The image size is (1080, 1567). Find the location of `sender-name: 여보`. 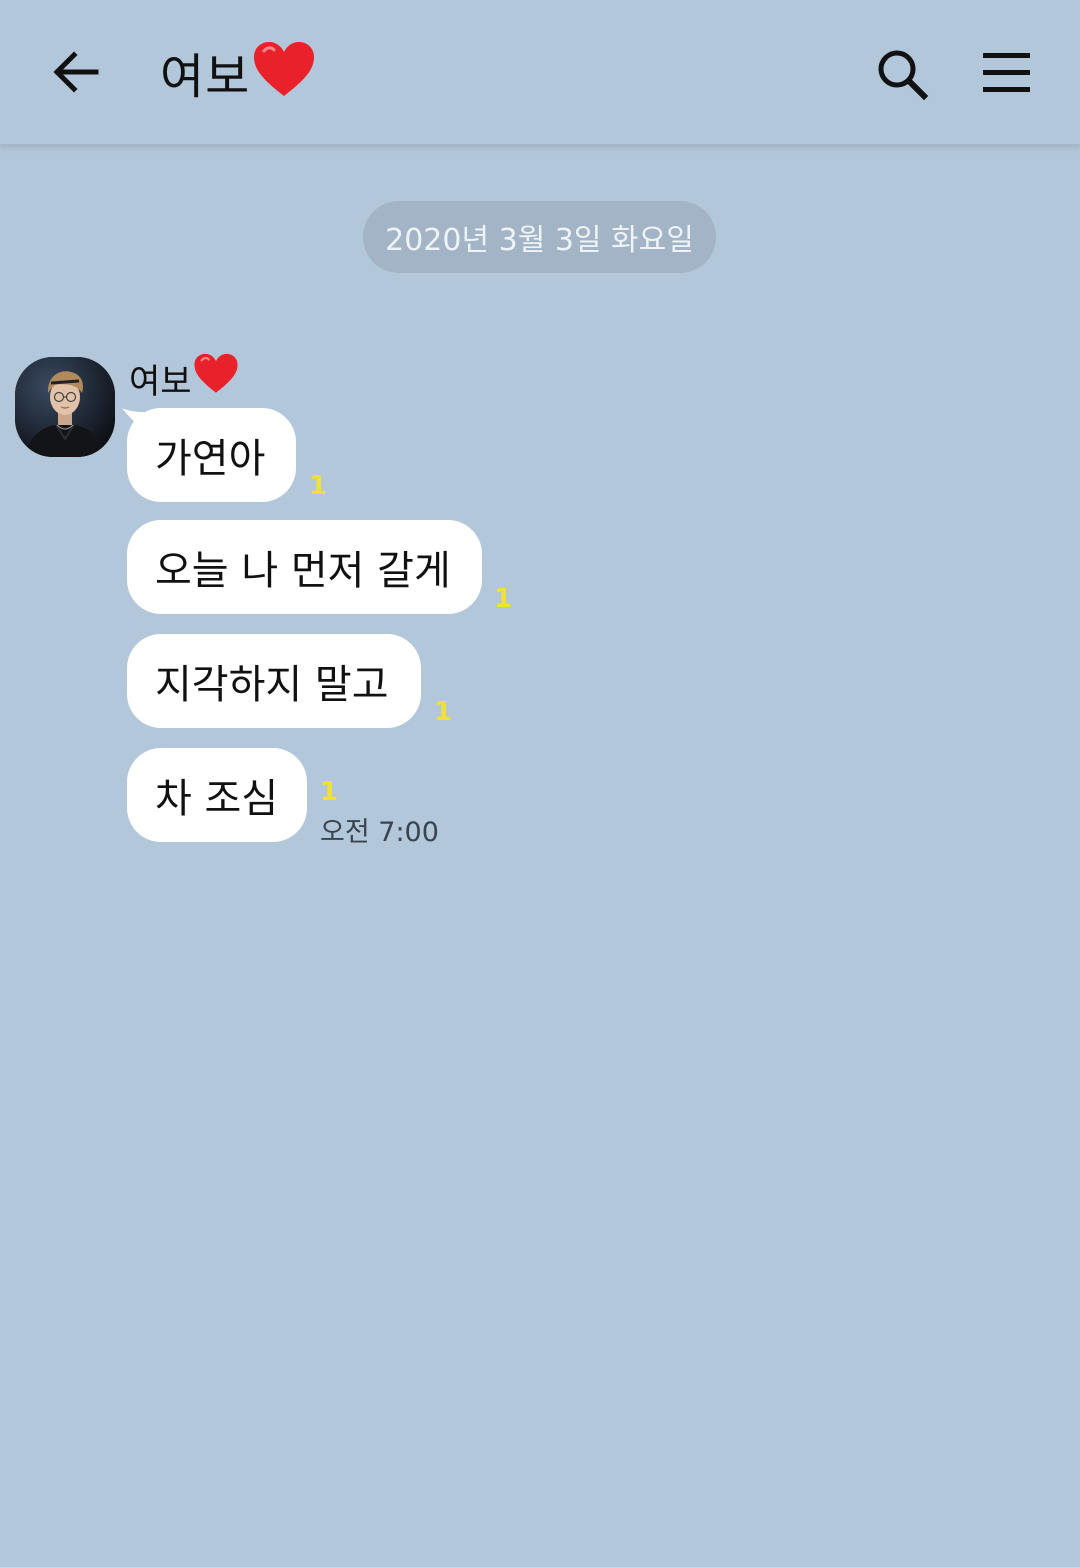

sender-name: 여보 is located at coordinates (184, 378).